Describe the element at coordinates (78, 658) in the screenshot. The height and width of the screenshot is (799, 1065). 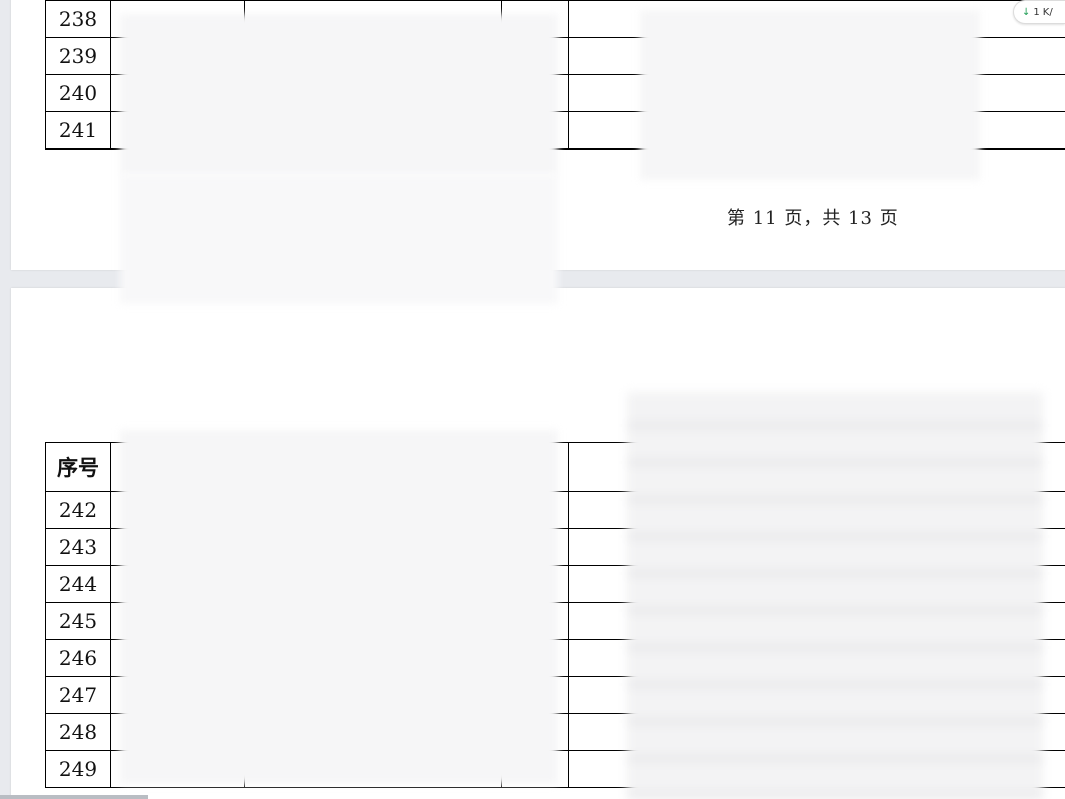
I see `row-index: 246` at that location.